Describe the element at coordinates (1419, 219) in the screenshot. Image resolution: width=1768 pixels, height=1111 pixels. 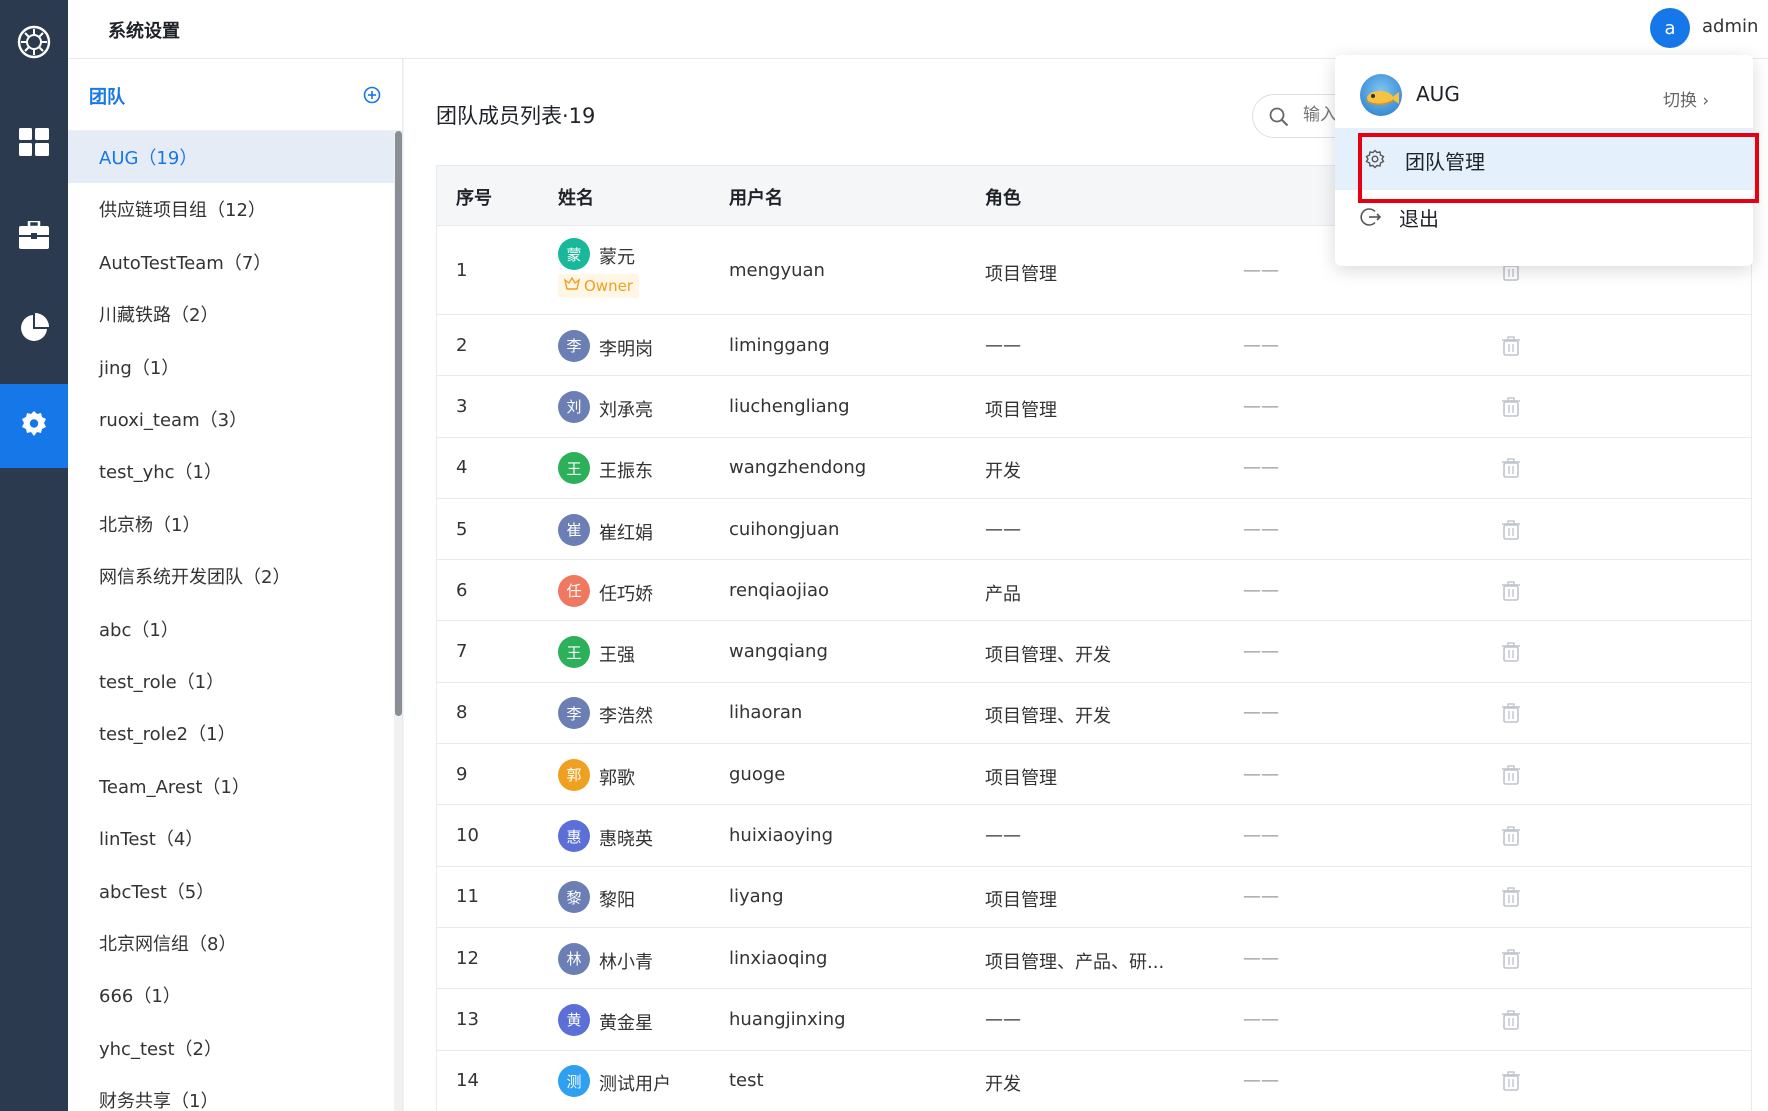
I see `logout-label: 退出` at that location.